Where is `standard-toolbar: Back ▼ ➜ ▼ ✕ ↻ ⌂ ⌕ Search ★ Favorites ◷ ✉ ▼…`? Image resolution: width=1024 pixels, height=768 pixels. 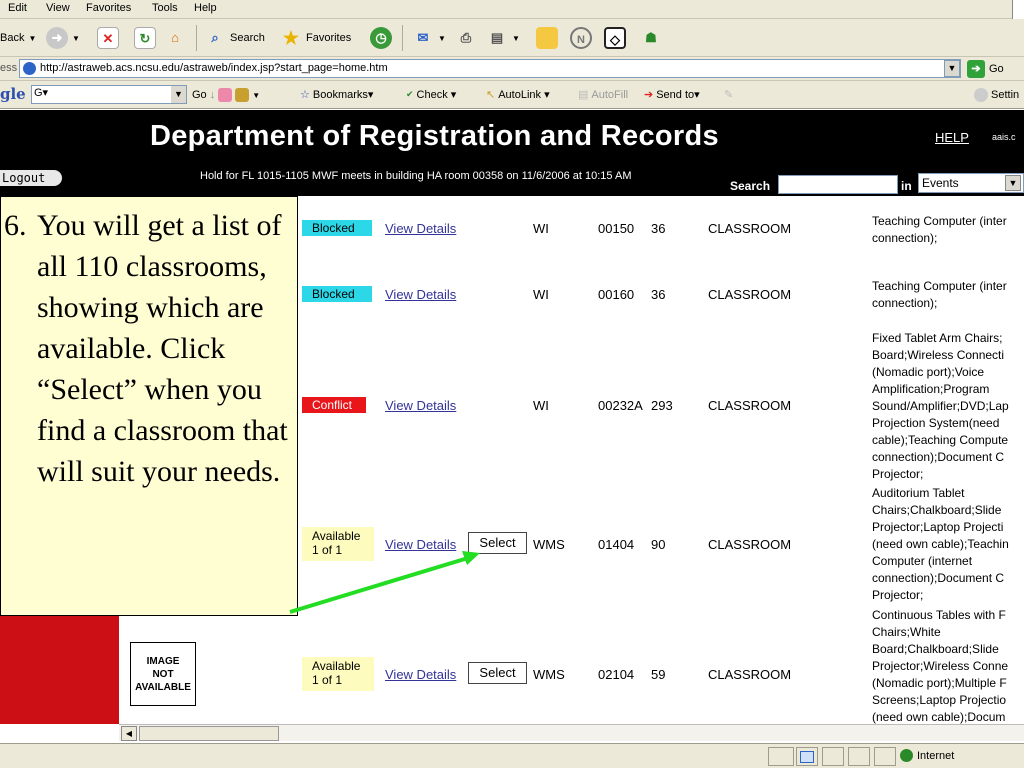 standard-toolbar: Back ▼ ➜ ▼ ✕ ↻ ⌂ ⌕ Search ★ Favorites ◷ ✉ ▼… is located at coordinates (512, 38).